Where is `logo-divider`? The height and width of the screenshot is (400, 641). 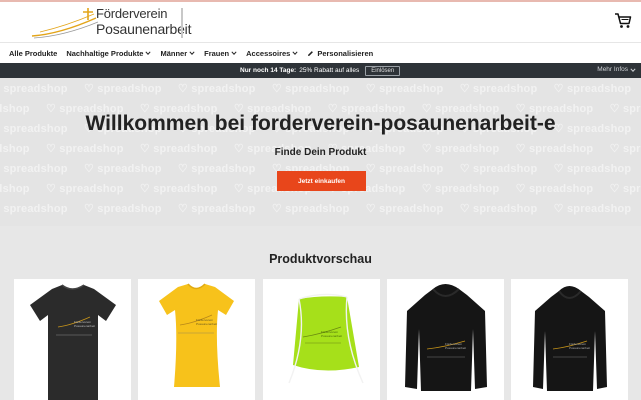 logo-divider is located at coordinates (182, 23).